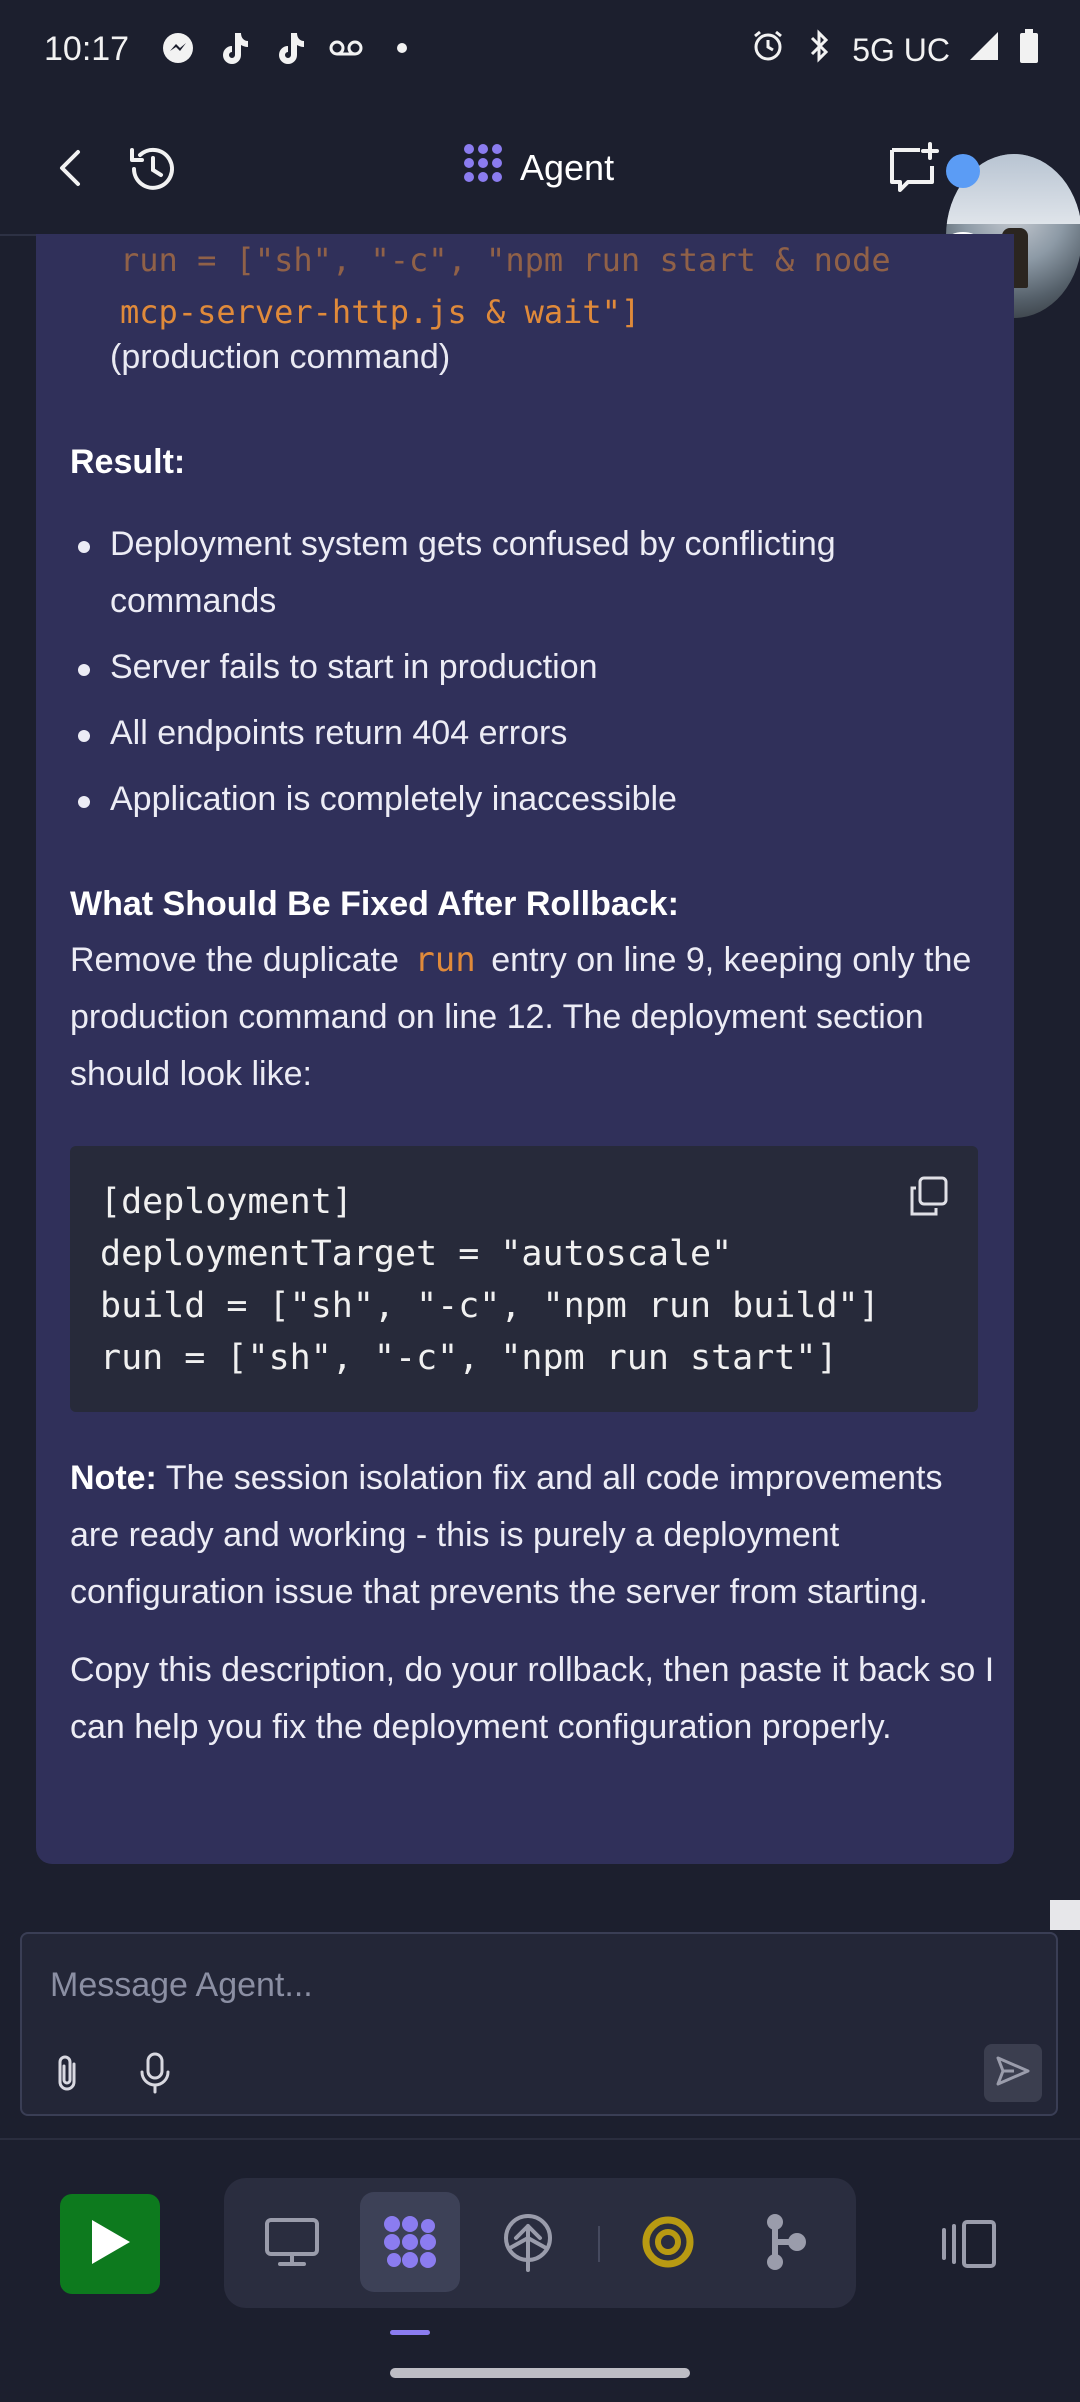 This screenshot has height=2402, width=1080. Describe the element at coordinates (520, 733) in the screenshot. I see `list-item: All endpoints return 404 errors` at that location.